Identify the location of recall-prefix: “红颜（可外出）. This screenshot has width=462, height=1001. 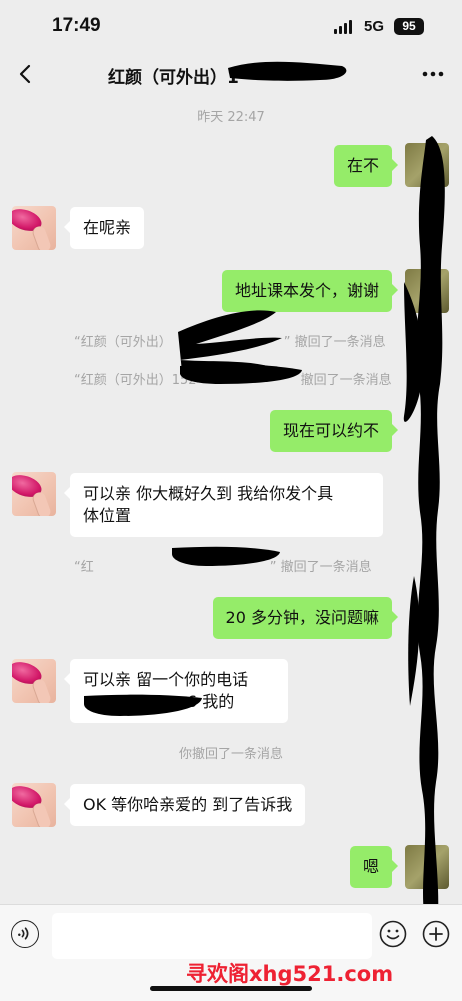
(123, 342).